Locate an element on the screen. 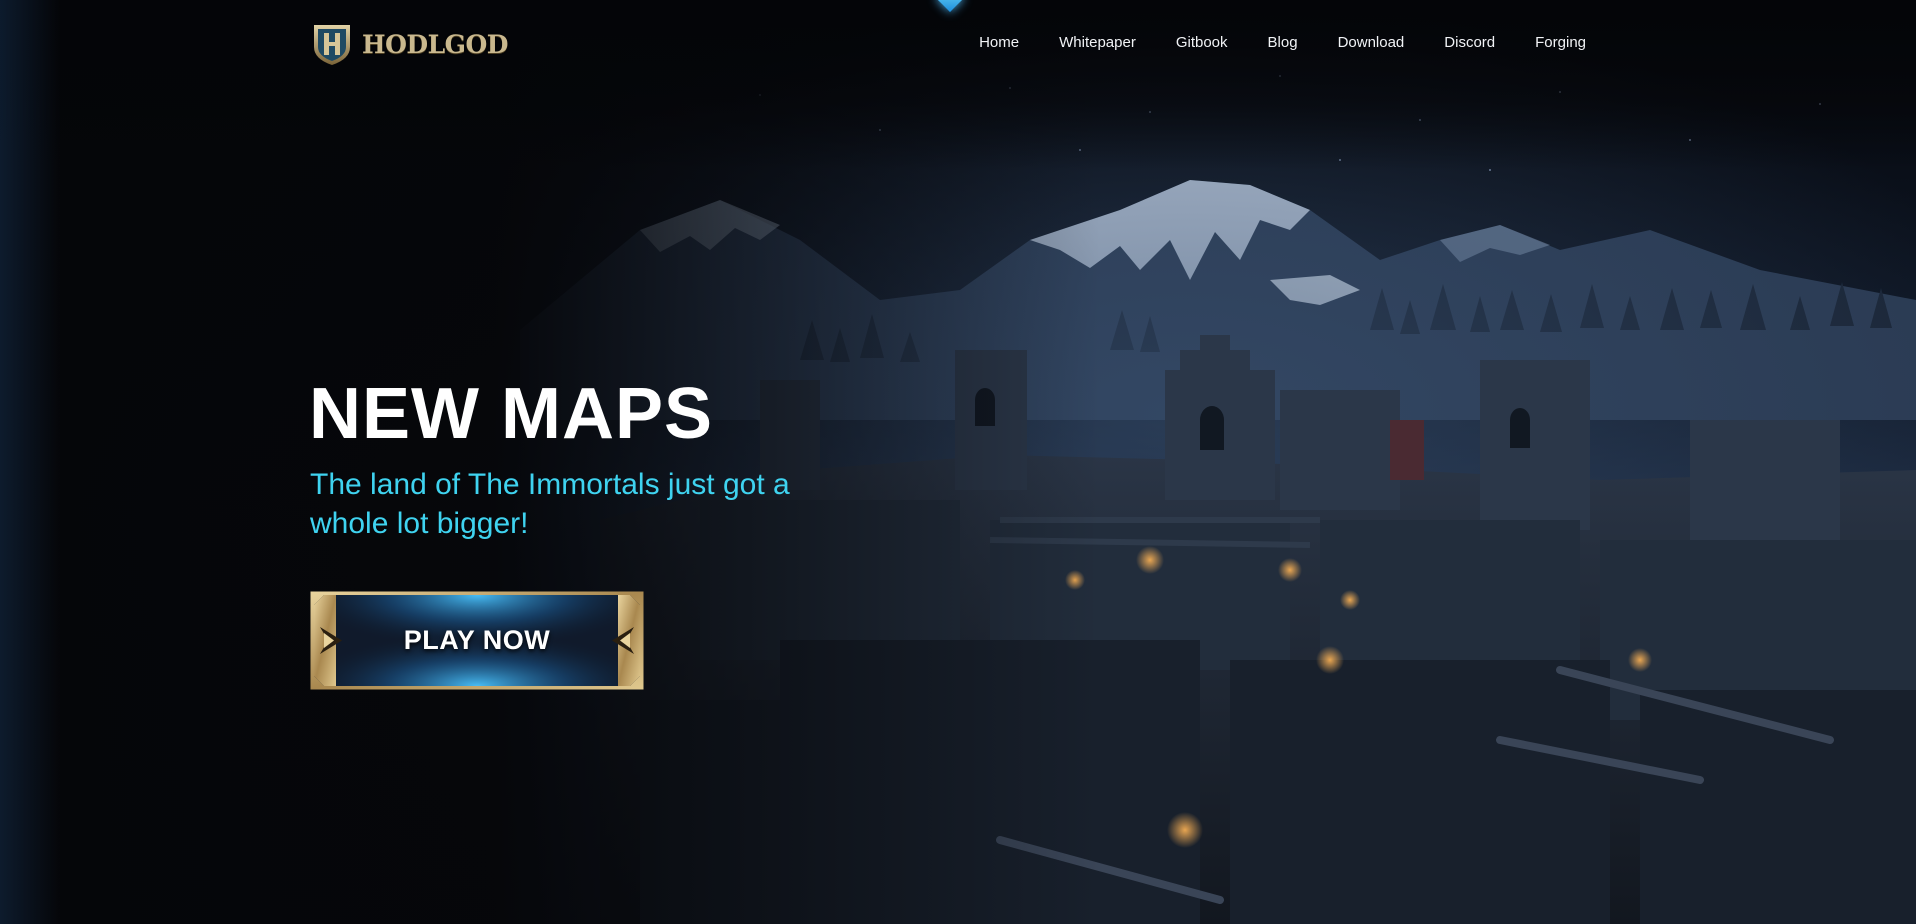 The height and width of the screenshot is (924, 1916). nav-item-blog: Blog is located at coordinates (1283, 42).